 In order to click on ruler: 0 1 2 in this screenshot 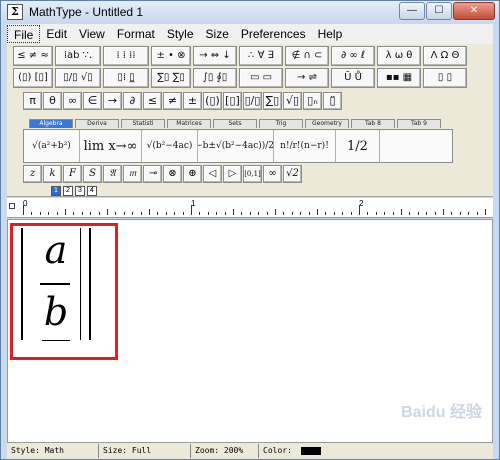, I will do `click(250, 208)`.